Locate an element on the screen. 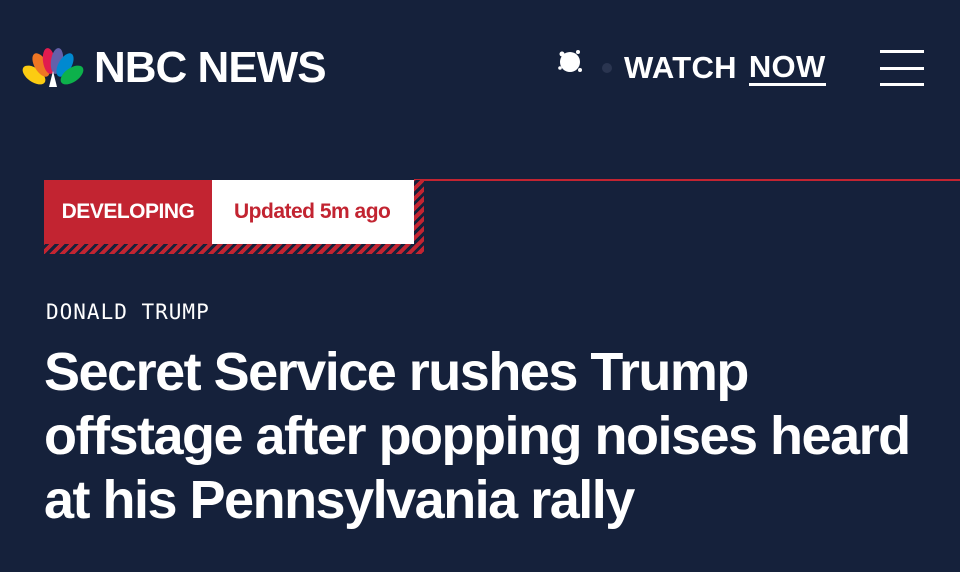 This screenshot has height=572, width=960. article-category: DONALD TRUMP is located at coordinates (128, 312).